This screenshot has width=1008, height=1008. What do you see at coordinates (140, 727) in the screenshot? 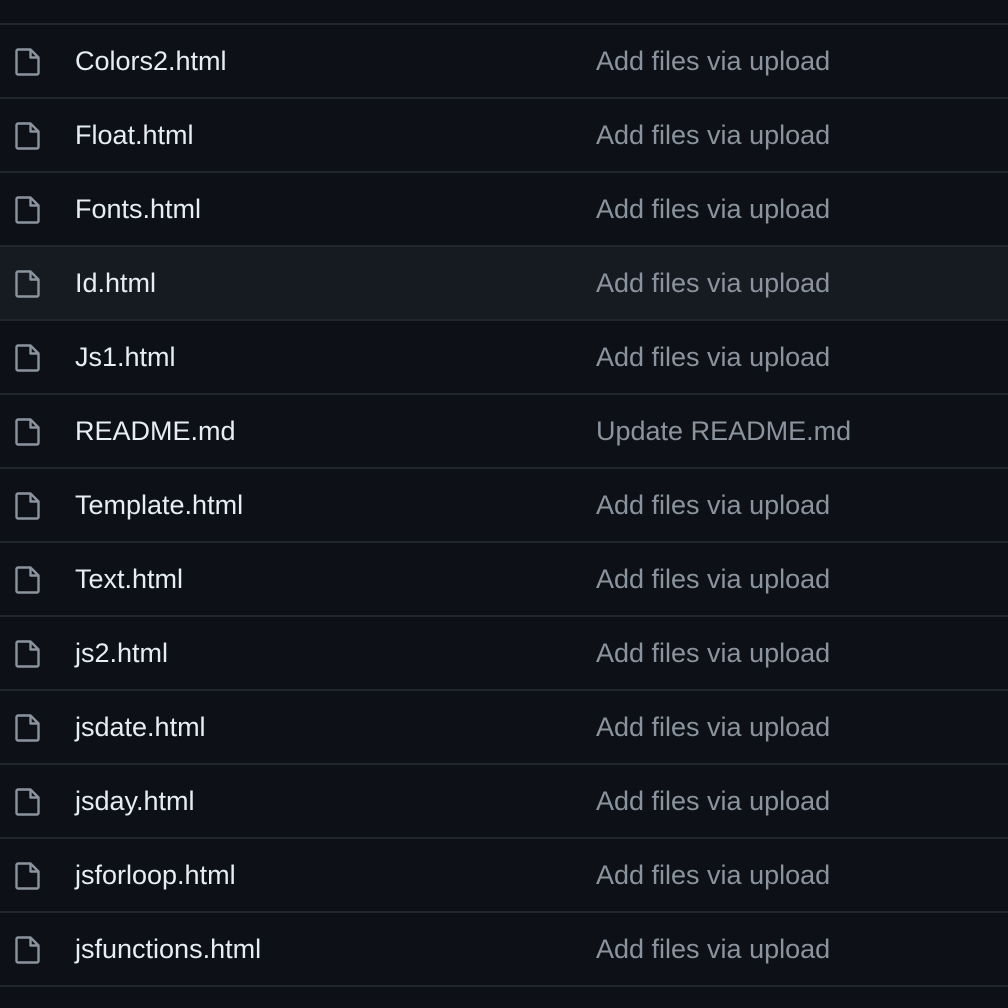
I see `file-name-link: jsdate.html` at bounding box center [140, 727].